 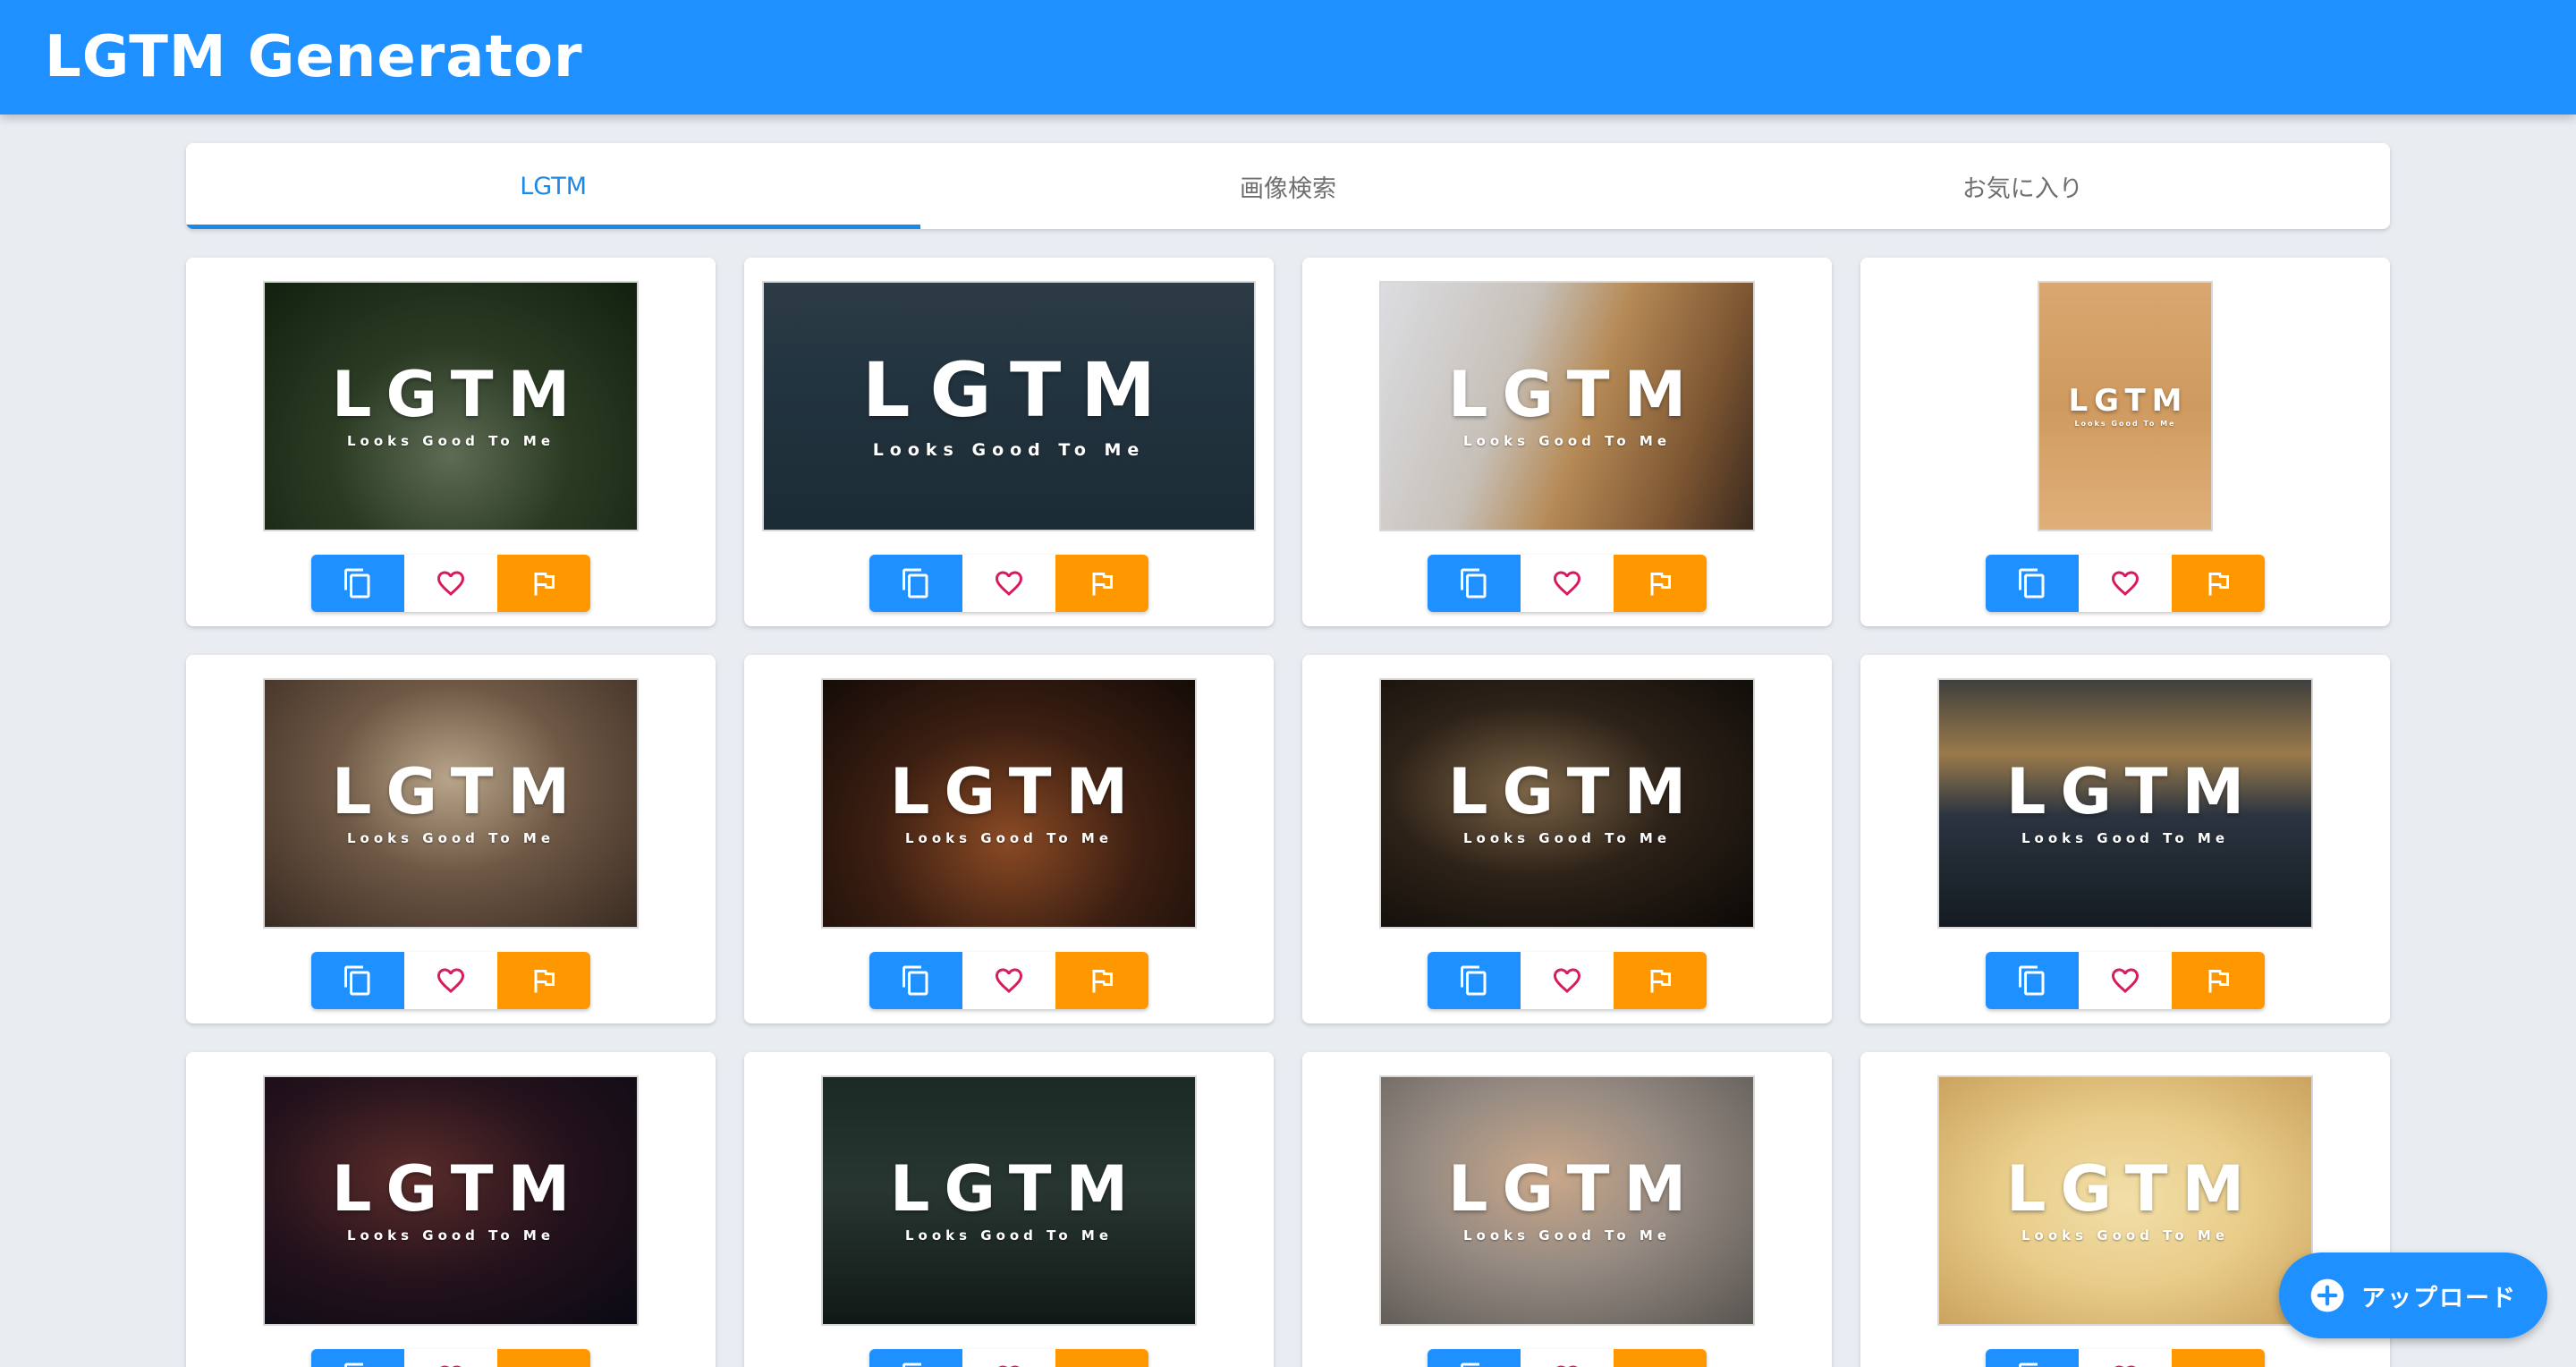 What do you see at coordinates (1287, 186) in the screenshot?
I see `tab-image-search: 画像検索` at bounding box center [1287, 186].